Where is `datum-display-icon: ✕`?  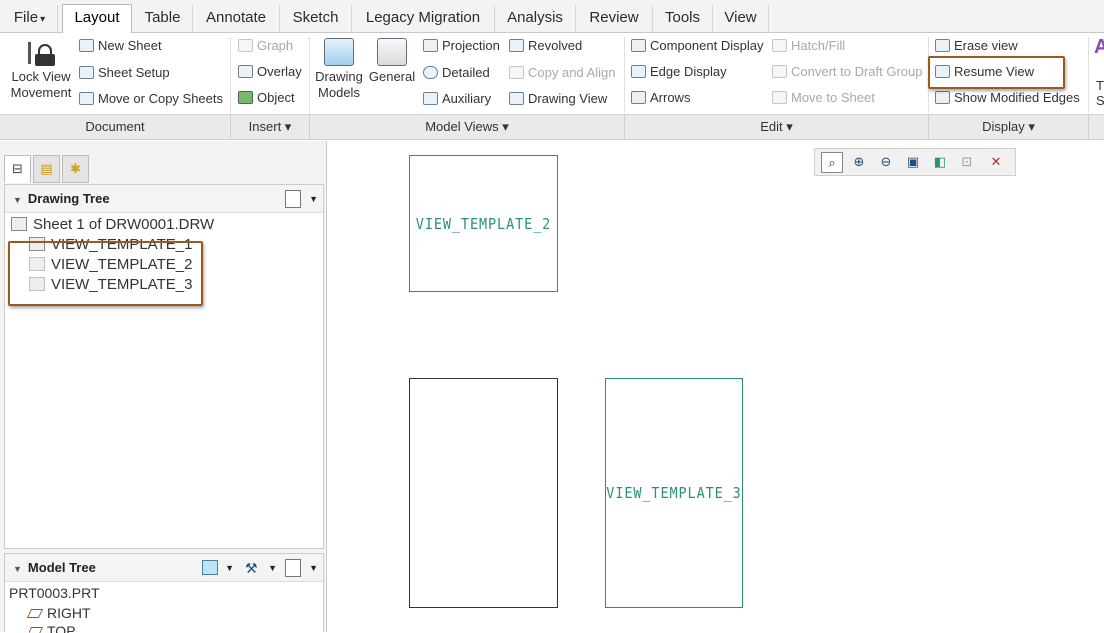
datum-display-icon: ✕ is located at coordinates (996, 162).